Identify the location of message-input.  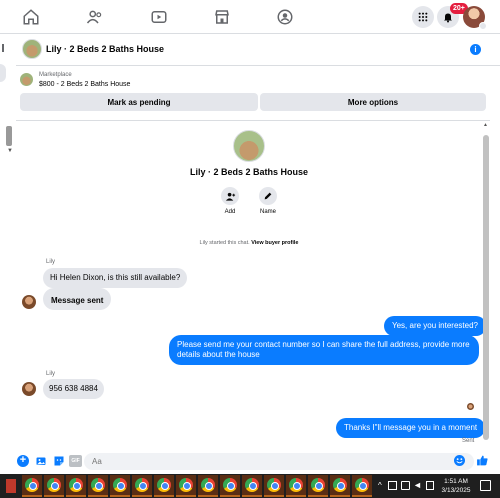
(279, 461).